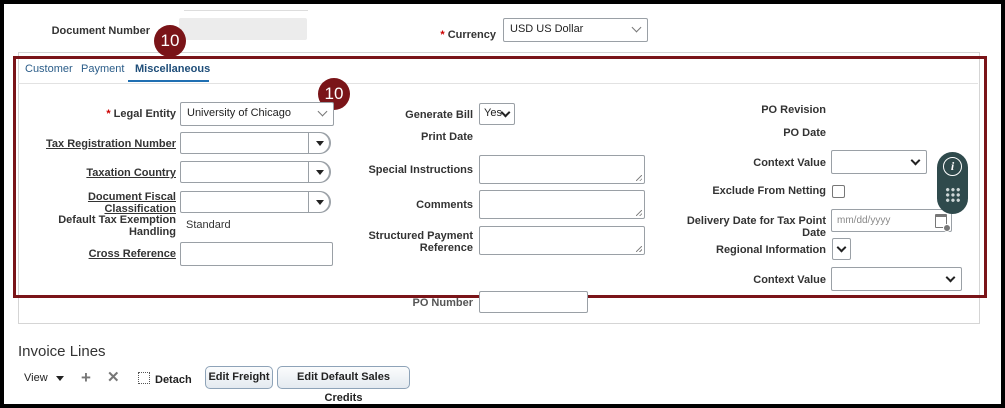  Describe the element at coordinates (144, 378) in the screenshot. I see `detach-icon` at that location.